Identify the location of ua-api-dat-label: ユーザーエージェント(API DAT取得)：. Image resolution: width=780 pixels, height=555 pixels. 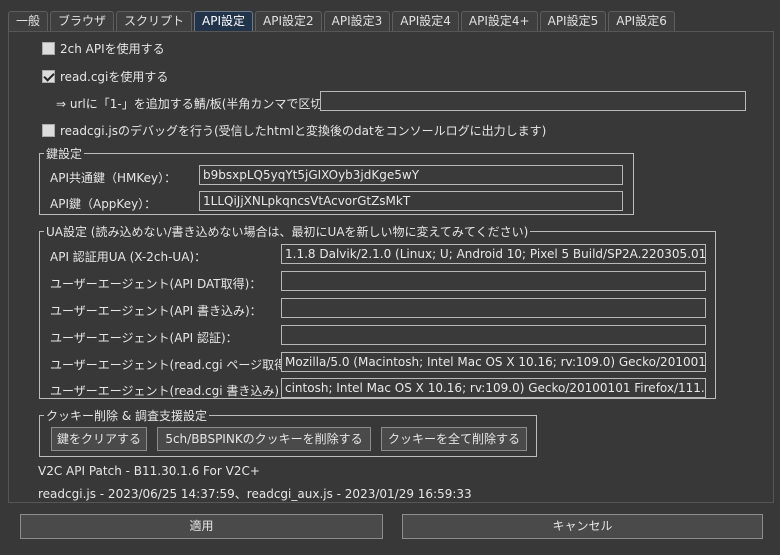
(156, 284).